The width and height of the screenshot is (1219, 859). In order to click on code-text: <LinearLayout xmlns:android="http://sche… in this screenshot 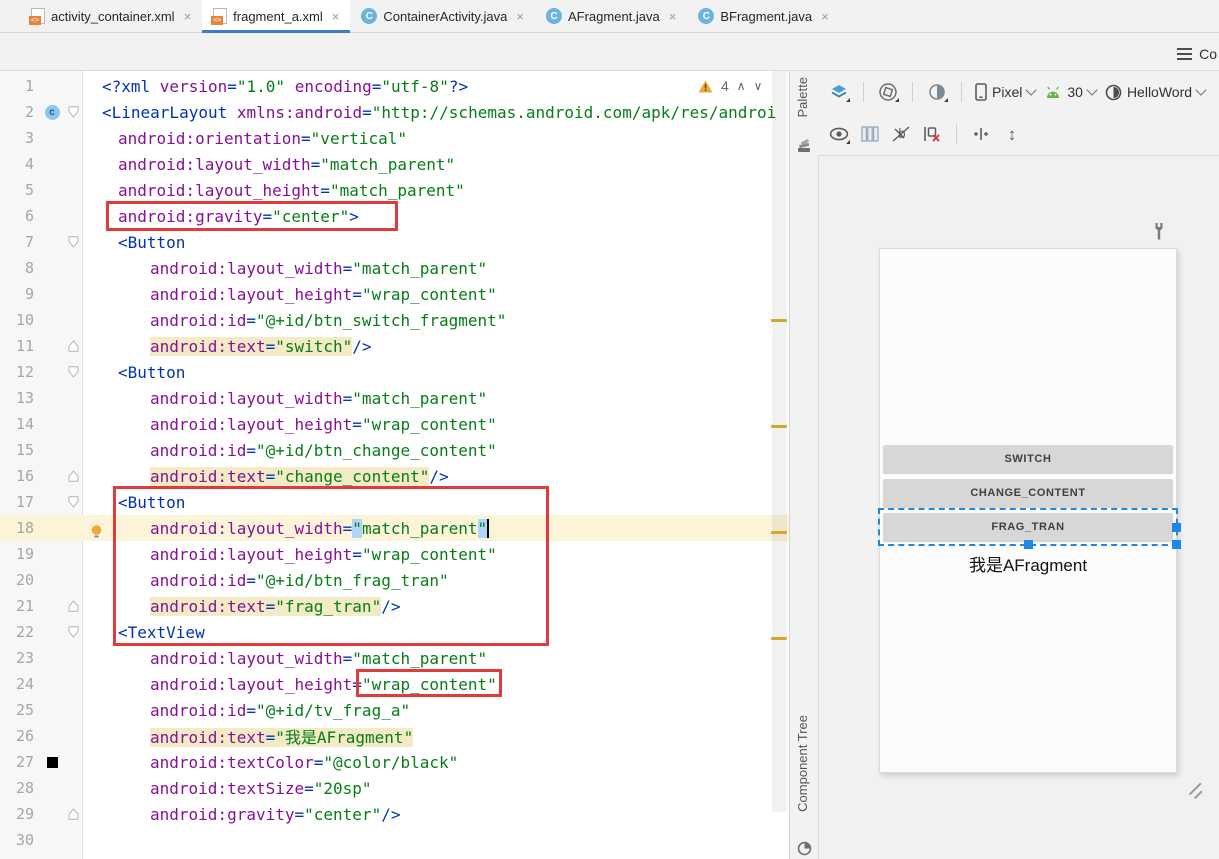, I will do `click(435, 112)`.